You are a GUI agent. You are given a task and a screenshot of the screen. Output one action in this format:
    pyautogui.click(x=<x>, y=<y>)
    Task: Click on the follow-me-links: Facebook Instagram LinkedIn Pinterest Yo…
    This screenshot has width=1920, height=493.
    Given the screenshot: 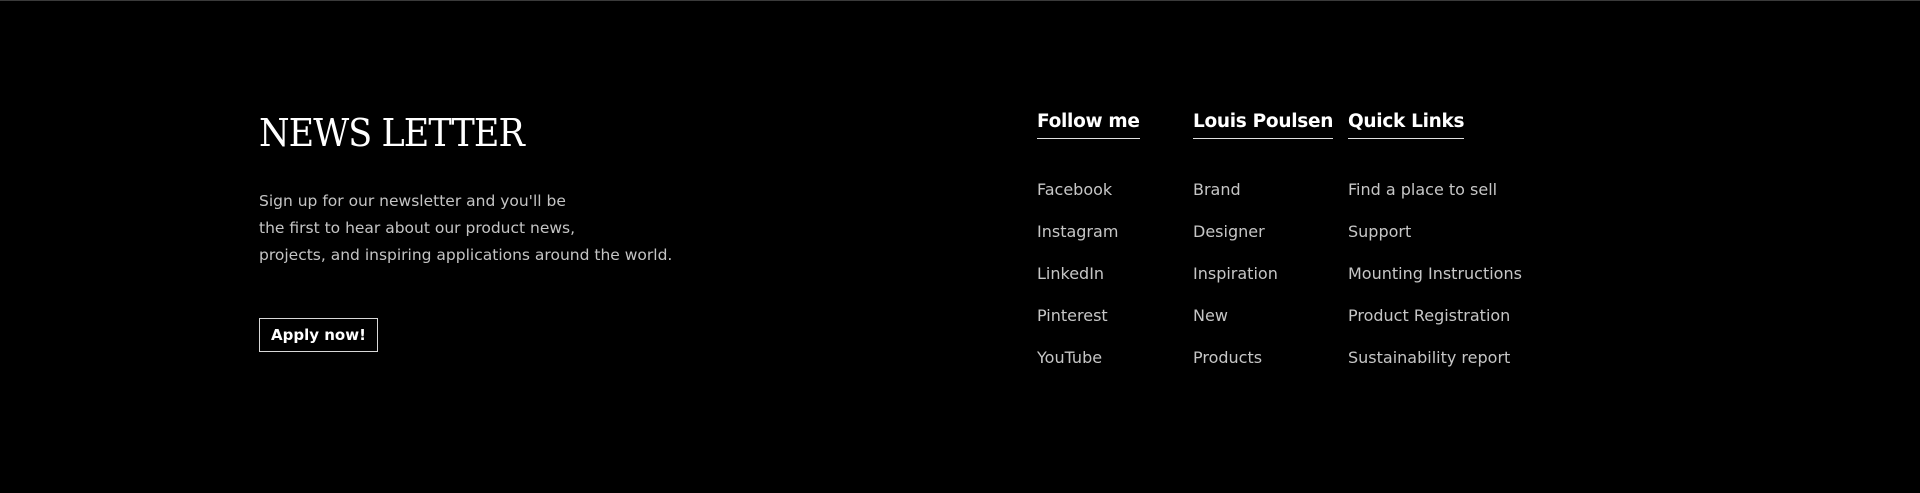 What is the action you would take?
    pyautogui.click(x=1088, y=284)
    